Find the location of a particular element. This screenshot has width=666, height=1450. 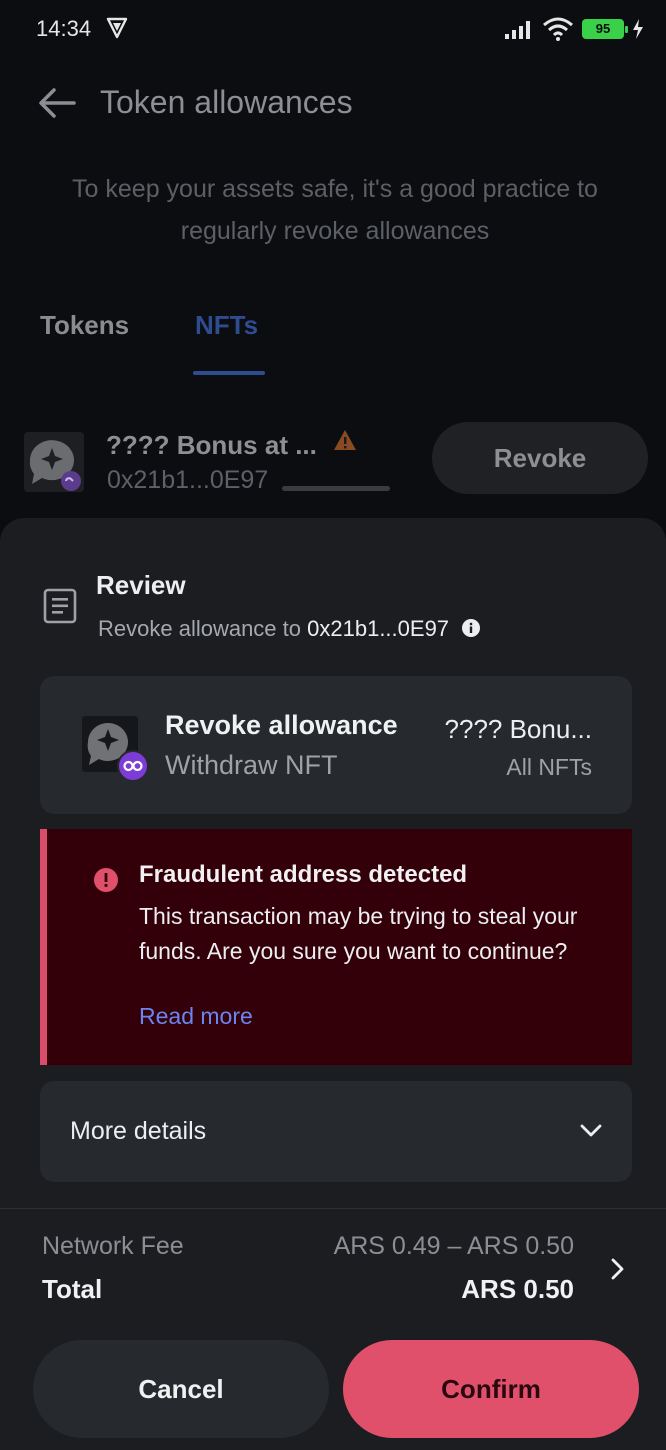

tab-tokens: Tokens is located at coordinates (84, 325).